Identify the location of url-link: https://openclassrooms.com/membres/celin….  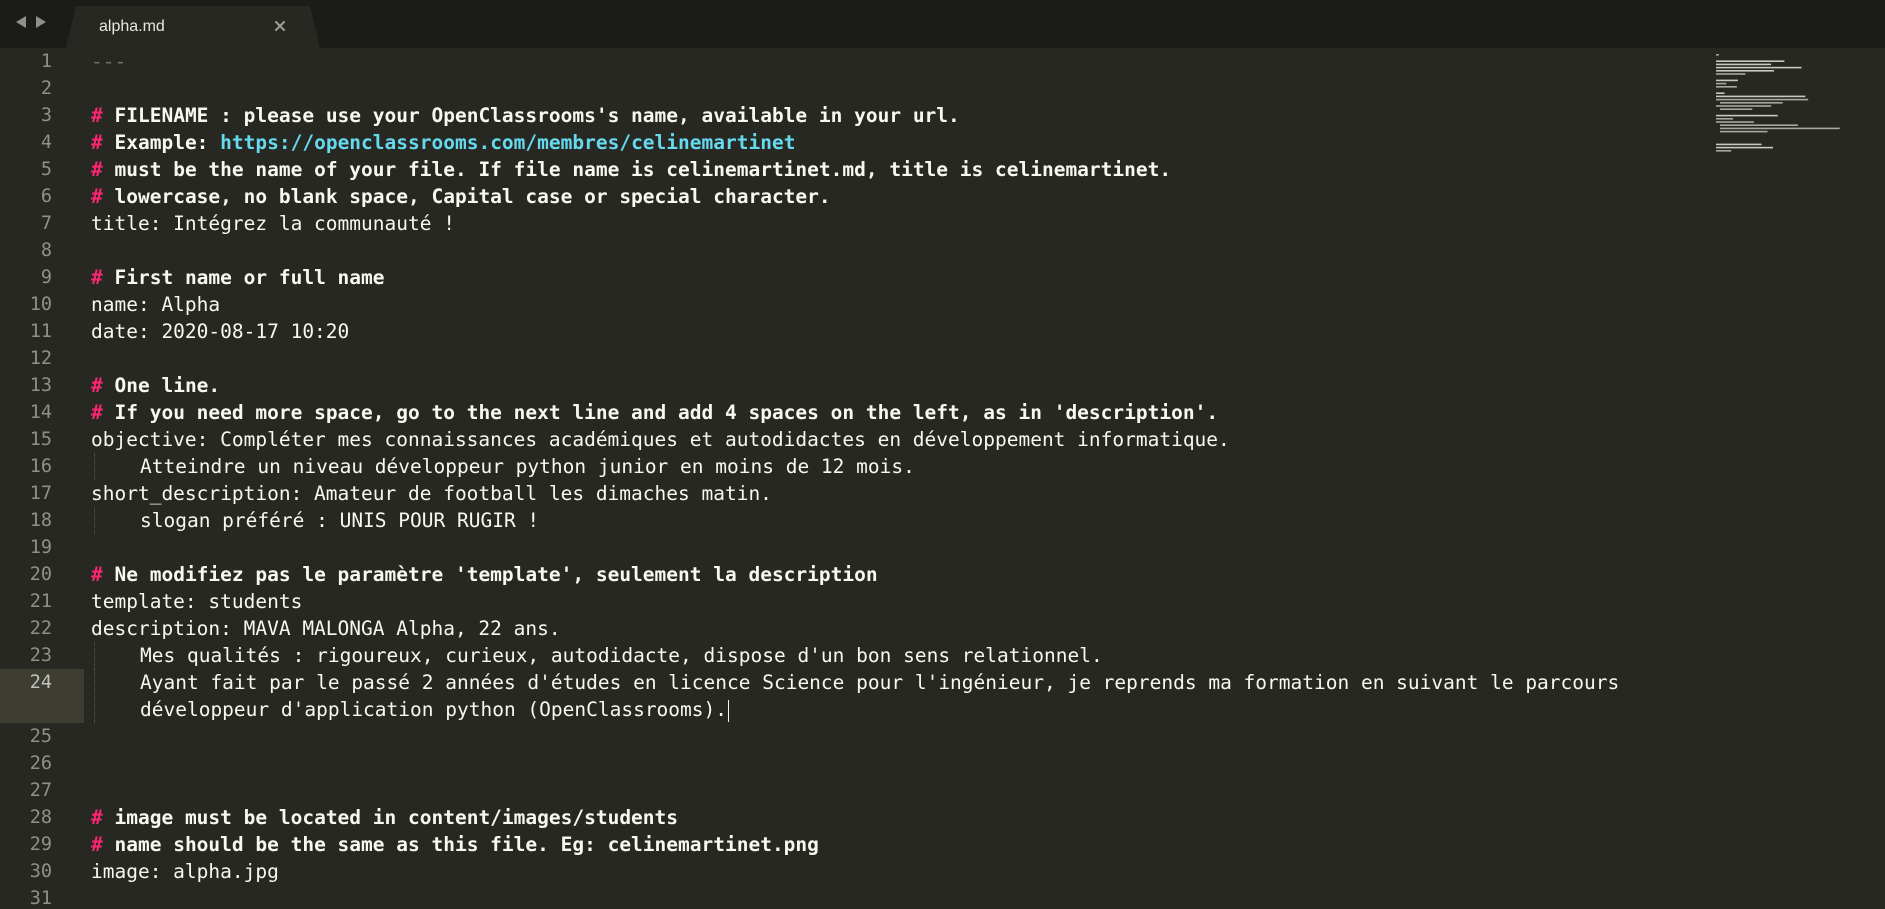
(507, 142).